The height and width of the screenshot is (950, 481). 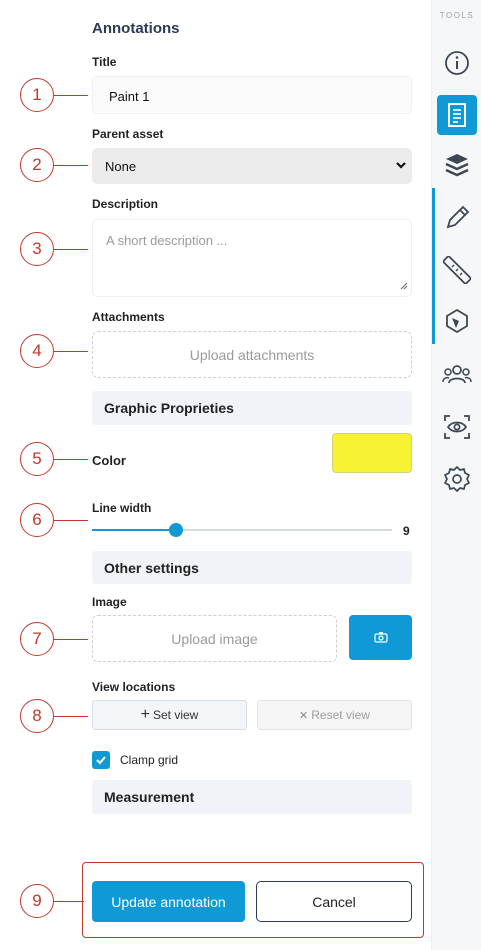 What do you see at coordinates (109, 460) in the screenshot?
I see `color-label: Color` at bounding box center [109, 460].